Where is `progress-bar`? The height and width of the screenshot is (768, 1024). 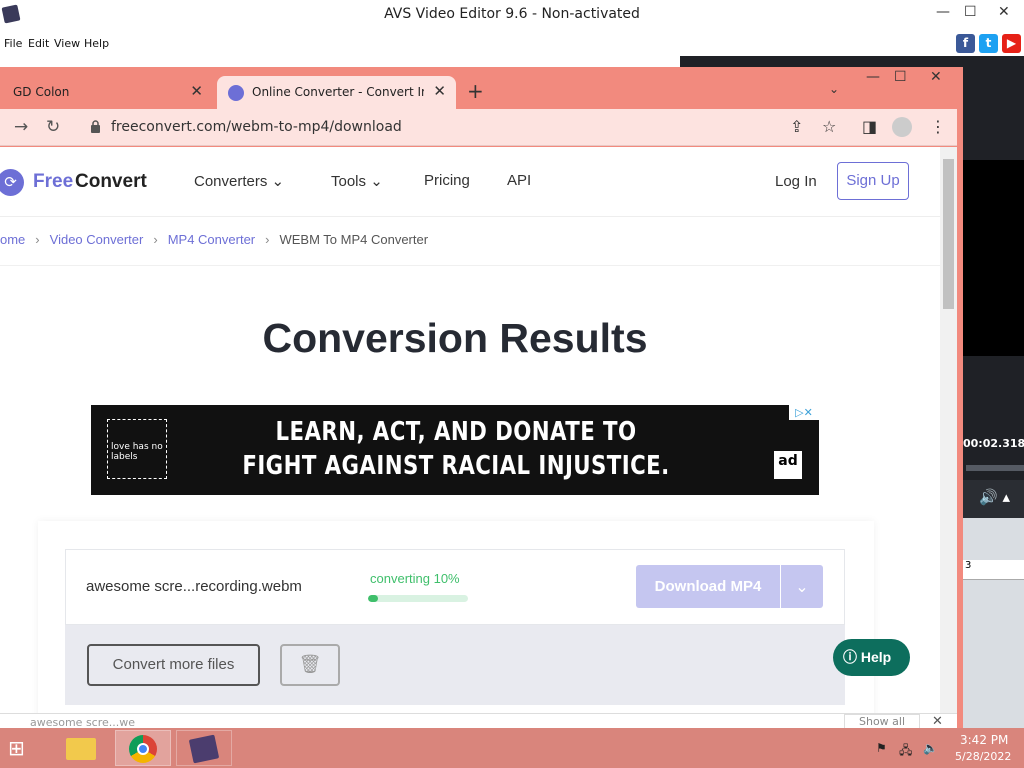
progress-bar is located at coordinates (418, 598).